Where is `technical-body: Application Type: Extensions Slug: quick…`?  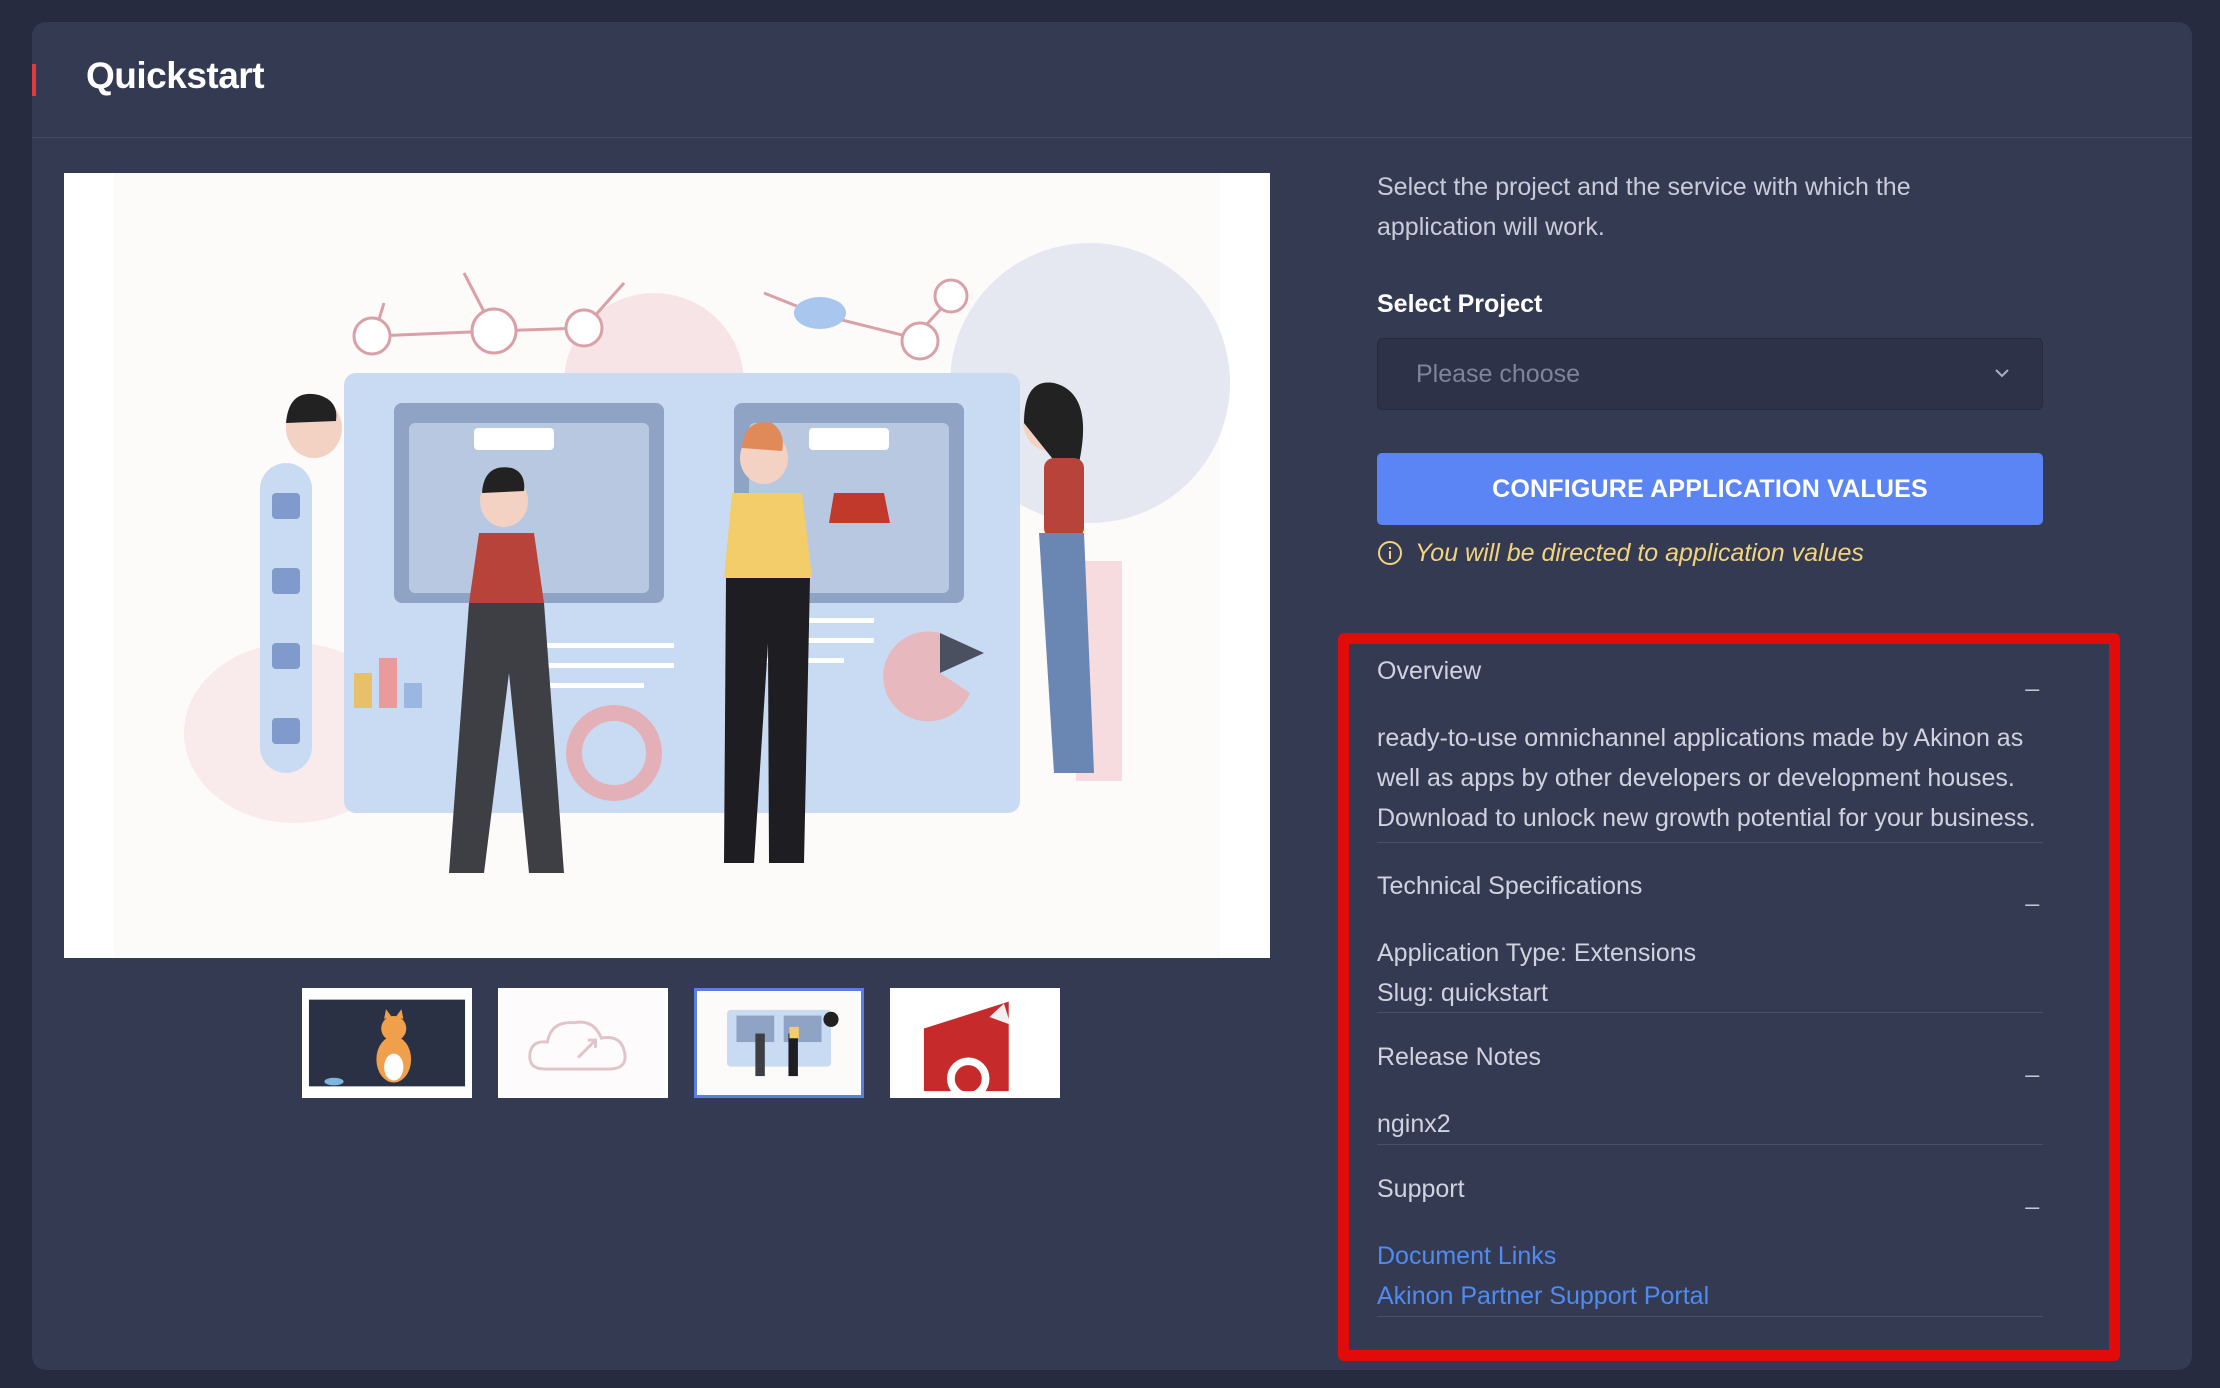
technical-body: Application Type: Extensions Slug: quick… is located at coordinates (1710, 973).